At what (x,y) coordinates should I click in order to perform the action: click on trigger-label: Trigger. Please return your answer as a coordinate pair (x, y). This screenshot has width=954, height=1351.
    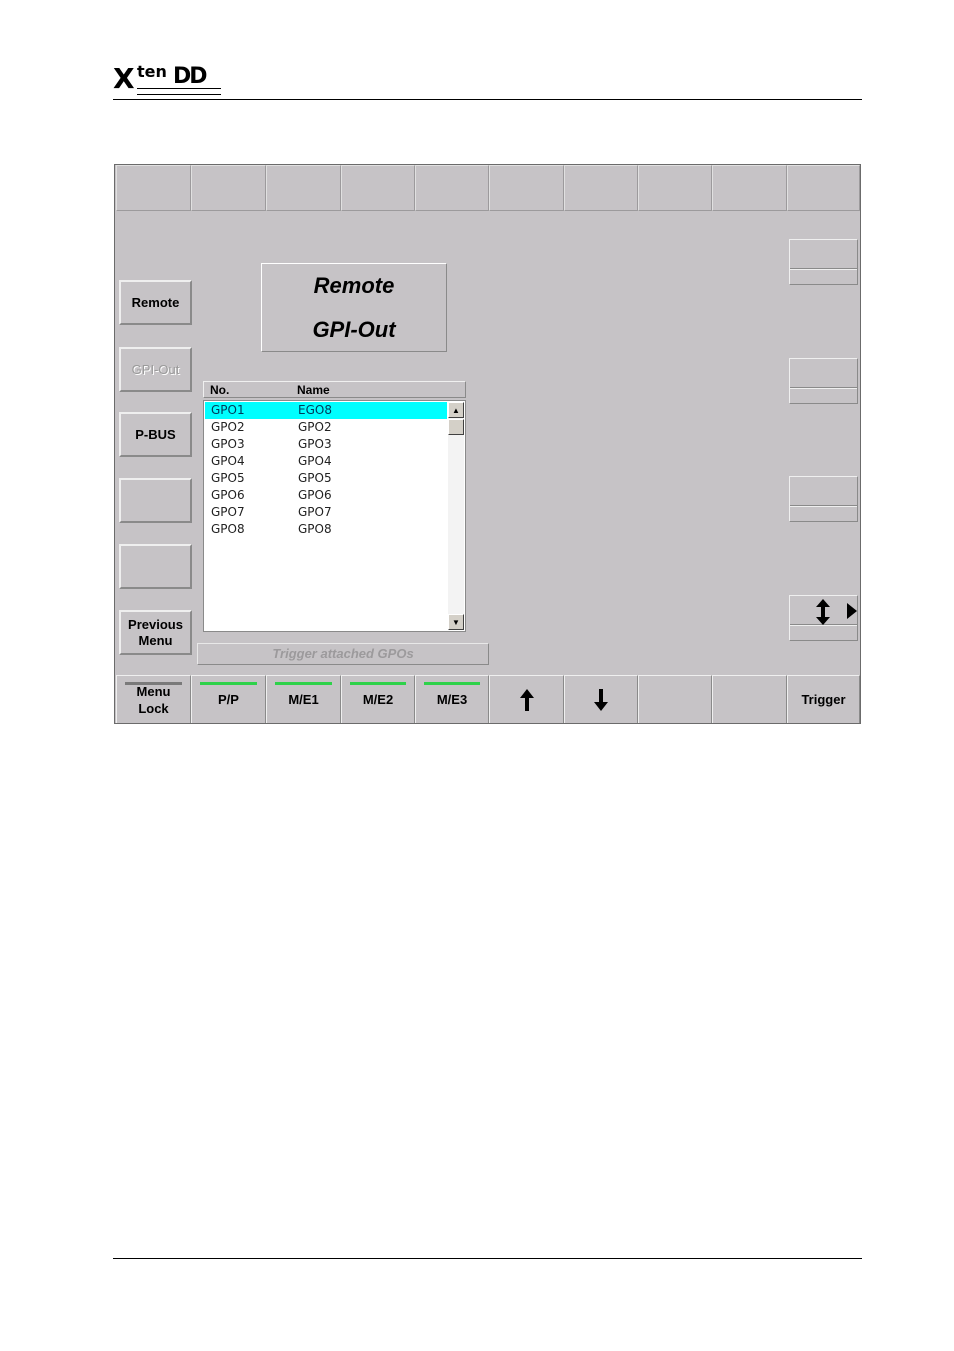
    Looking at the image, I should click on (823, 699).